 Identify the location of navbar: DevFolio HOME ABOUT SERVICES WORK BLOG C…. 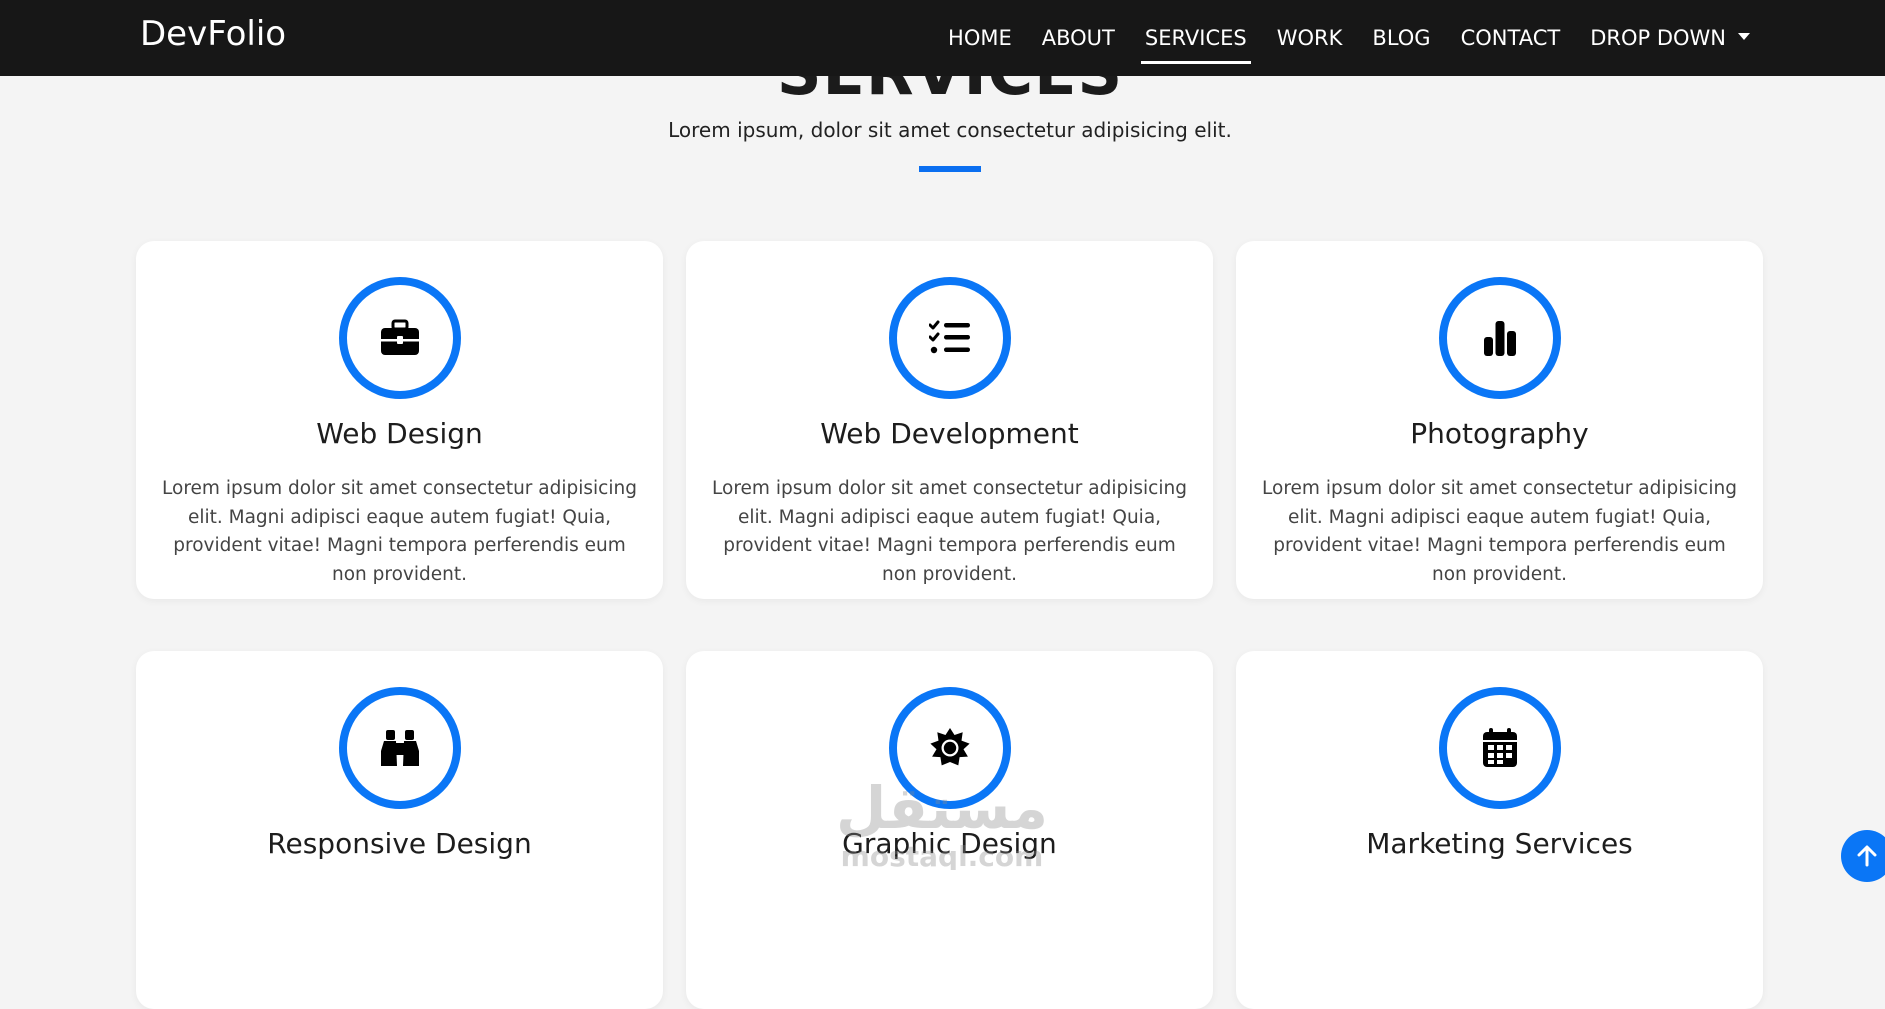
(942, 38).